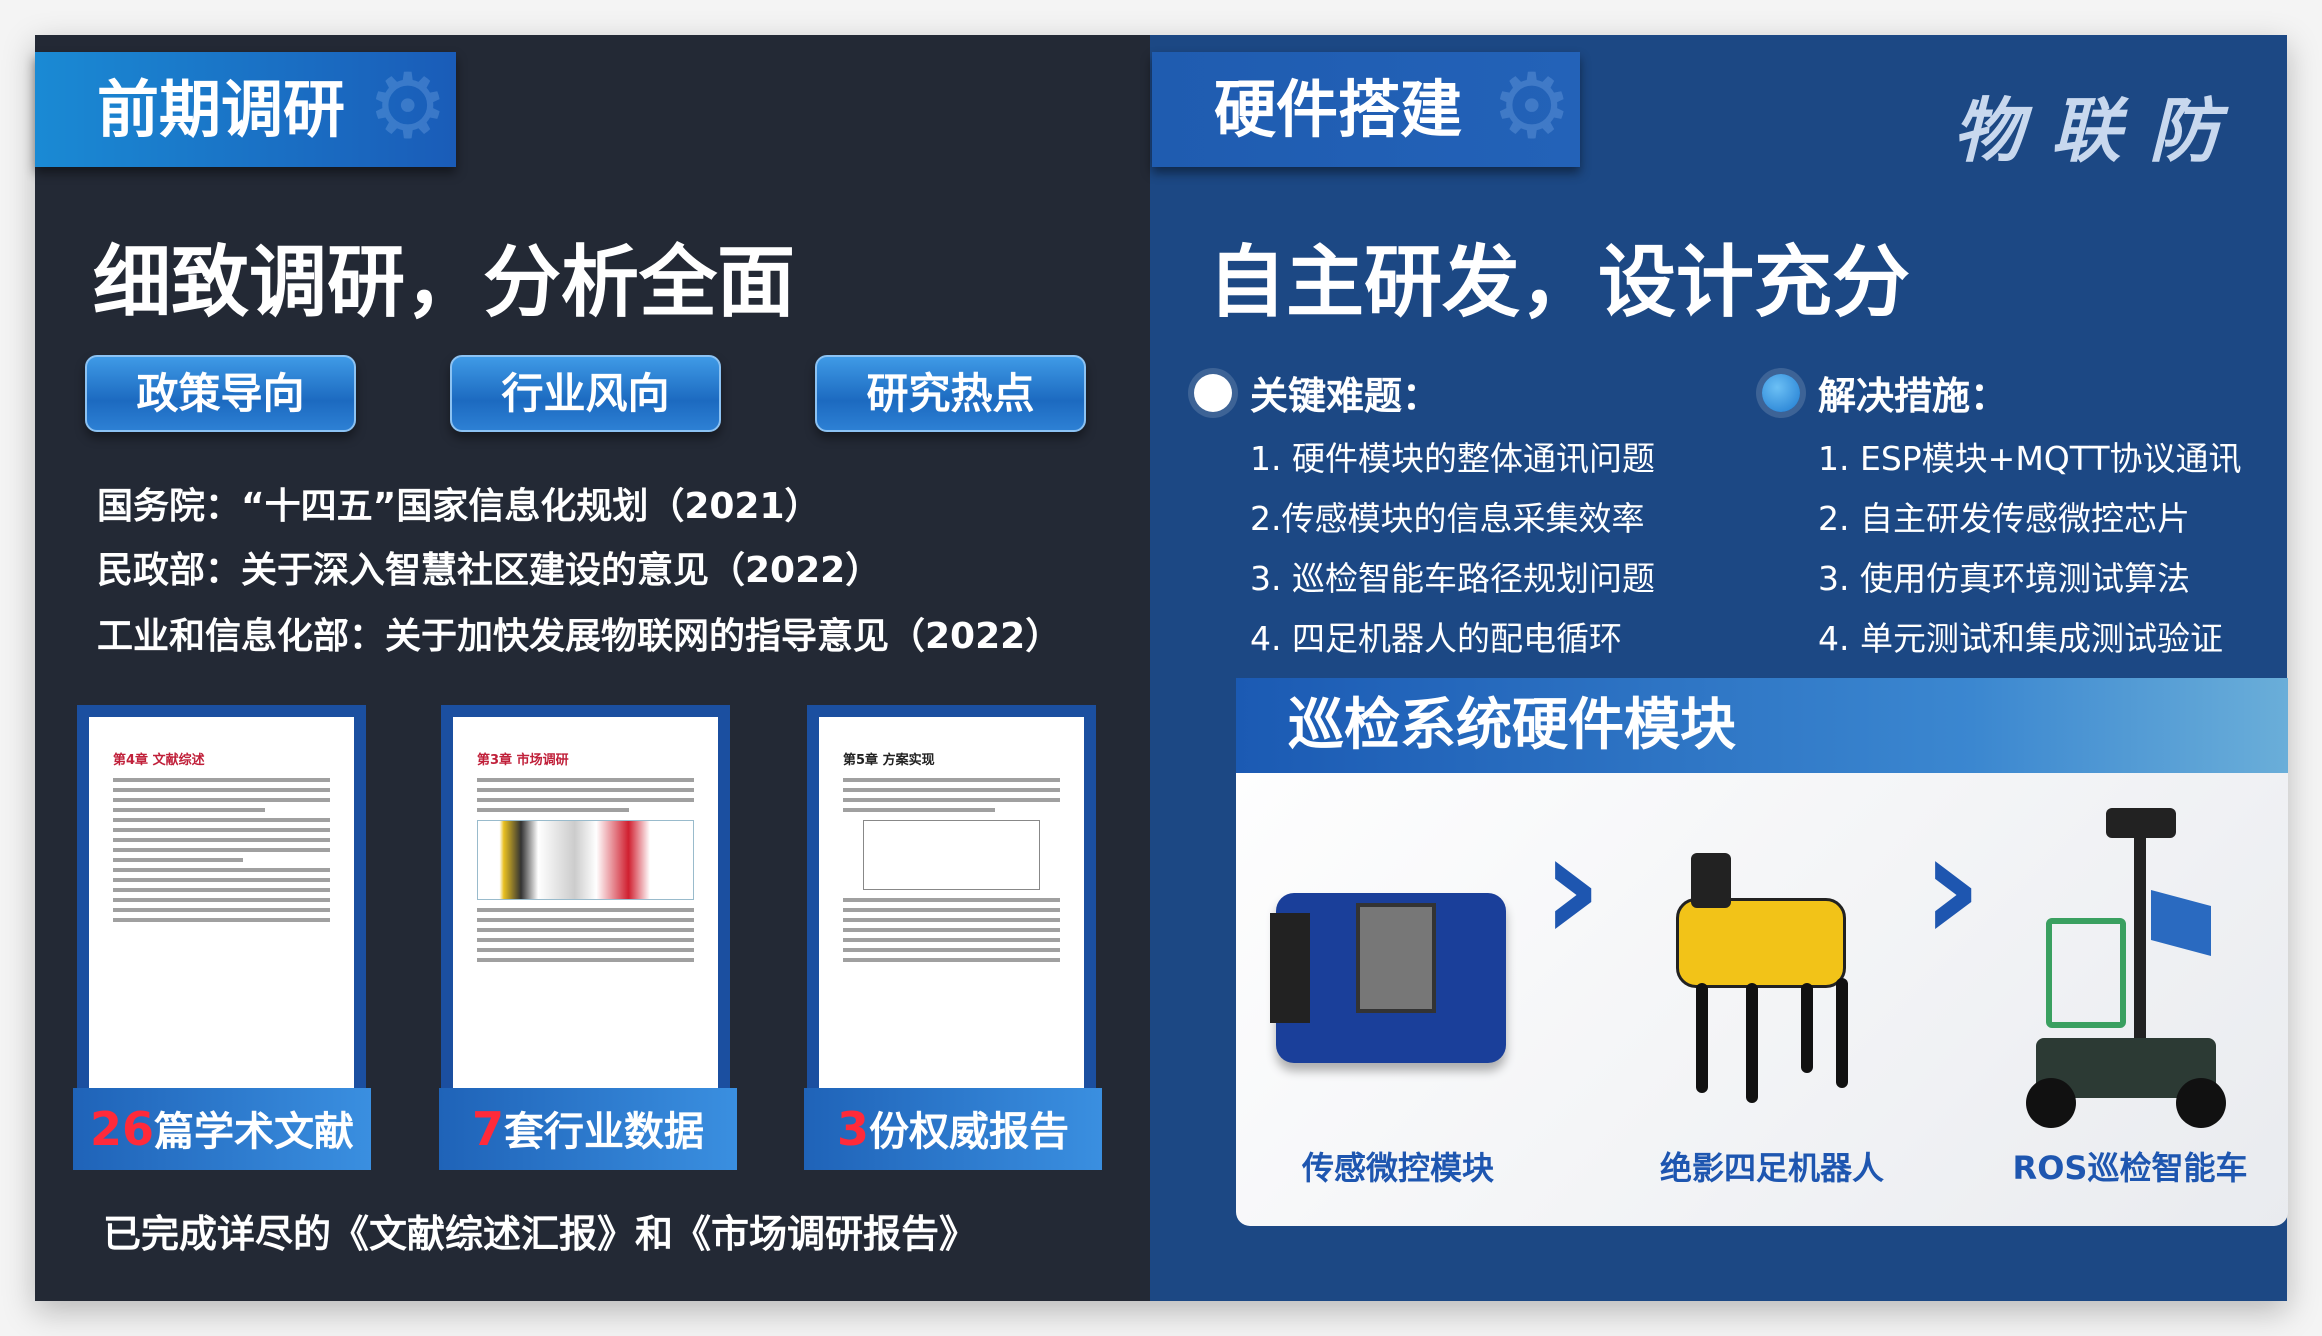 This screenshot has height=1336, width=2322. What do you see at coordinates (604, 1132) in the screenshot?
I see `badge-label: 套行业数据` at bounding box center [604, 1132].